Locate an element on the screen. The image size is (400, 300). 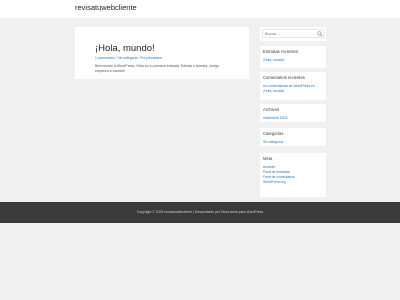
search-input is located at coordinates (293, 33).